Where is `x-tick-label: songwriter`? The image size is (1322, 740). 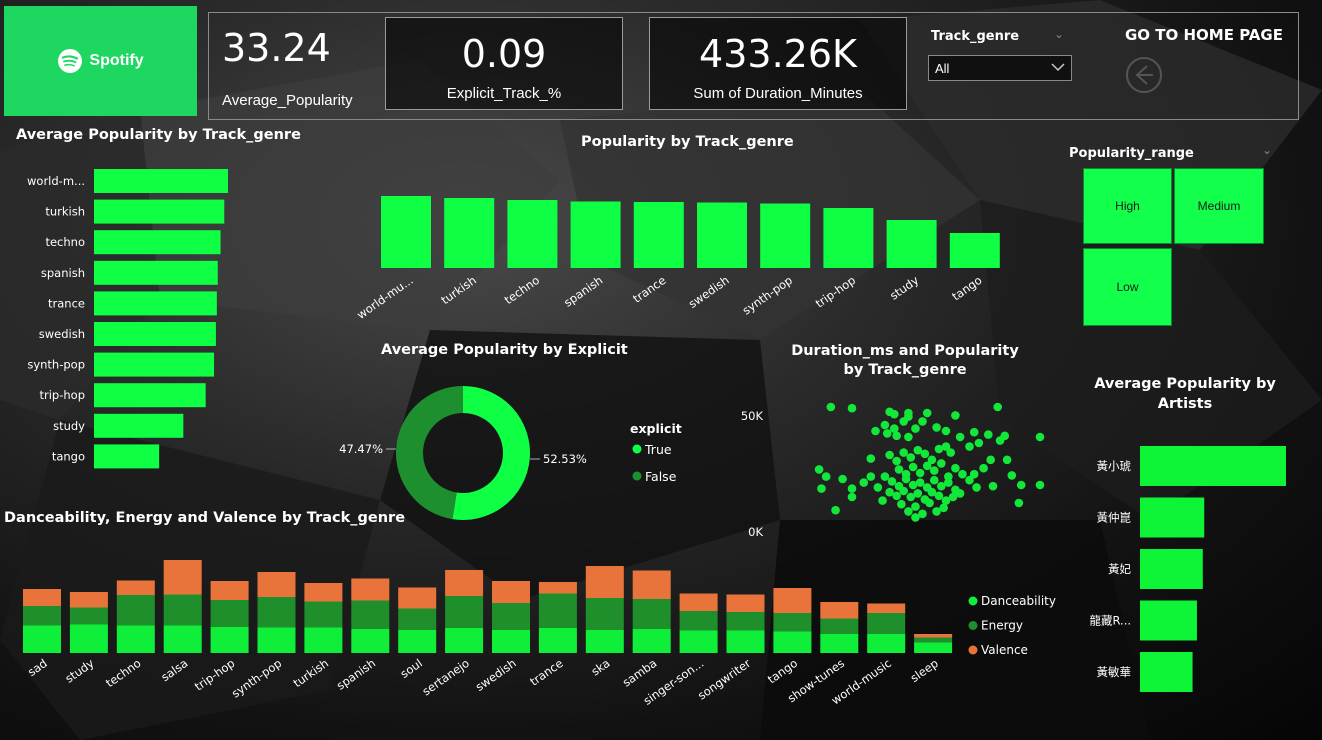 x-tick-label: songwriter is located at coordinates (724, 679).